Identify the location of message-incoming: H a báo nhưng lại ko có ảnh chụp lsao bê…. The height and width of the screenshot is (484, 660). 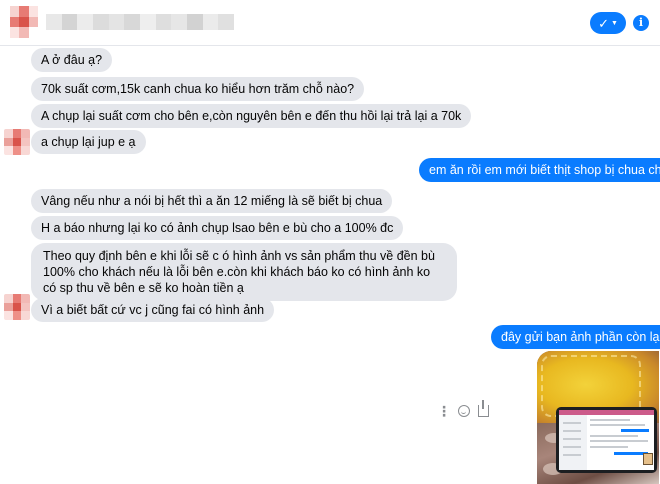
(217, 228).